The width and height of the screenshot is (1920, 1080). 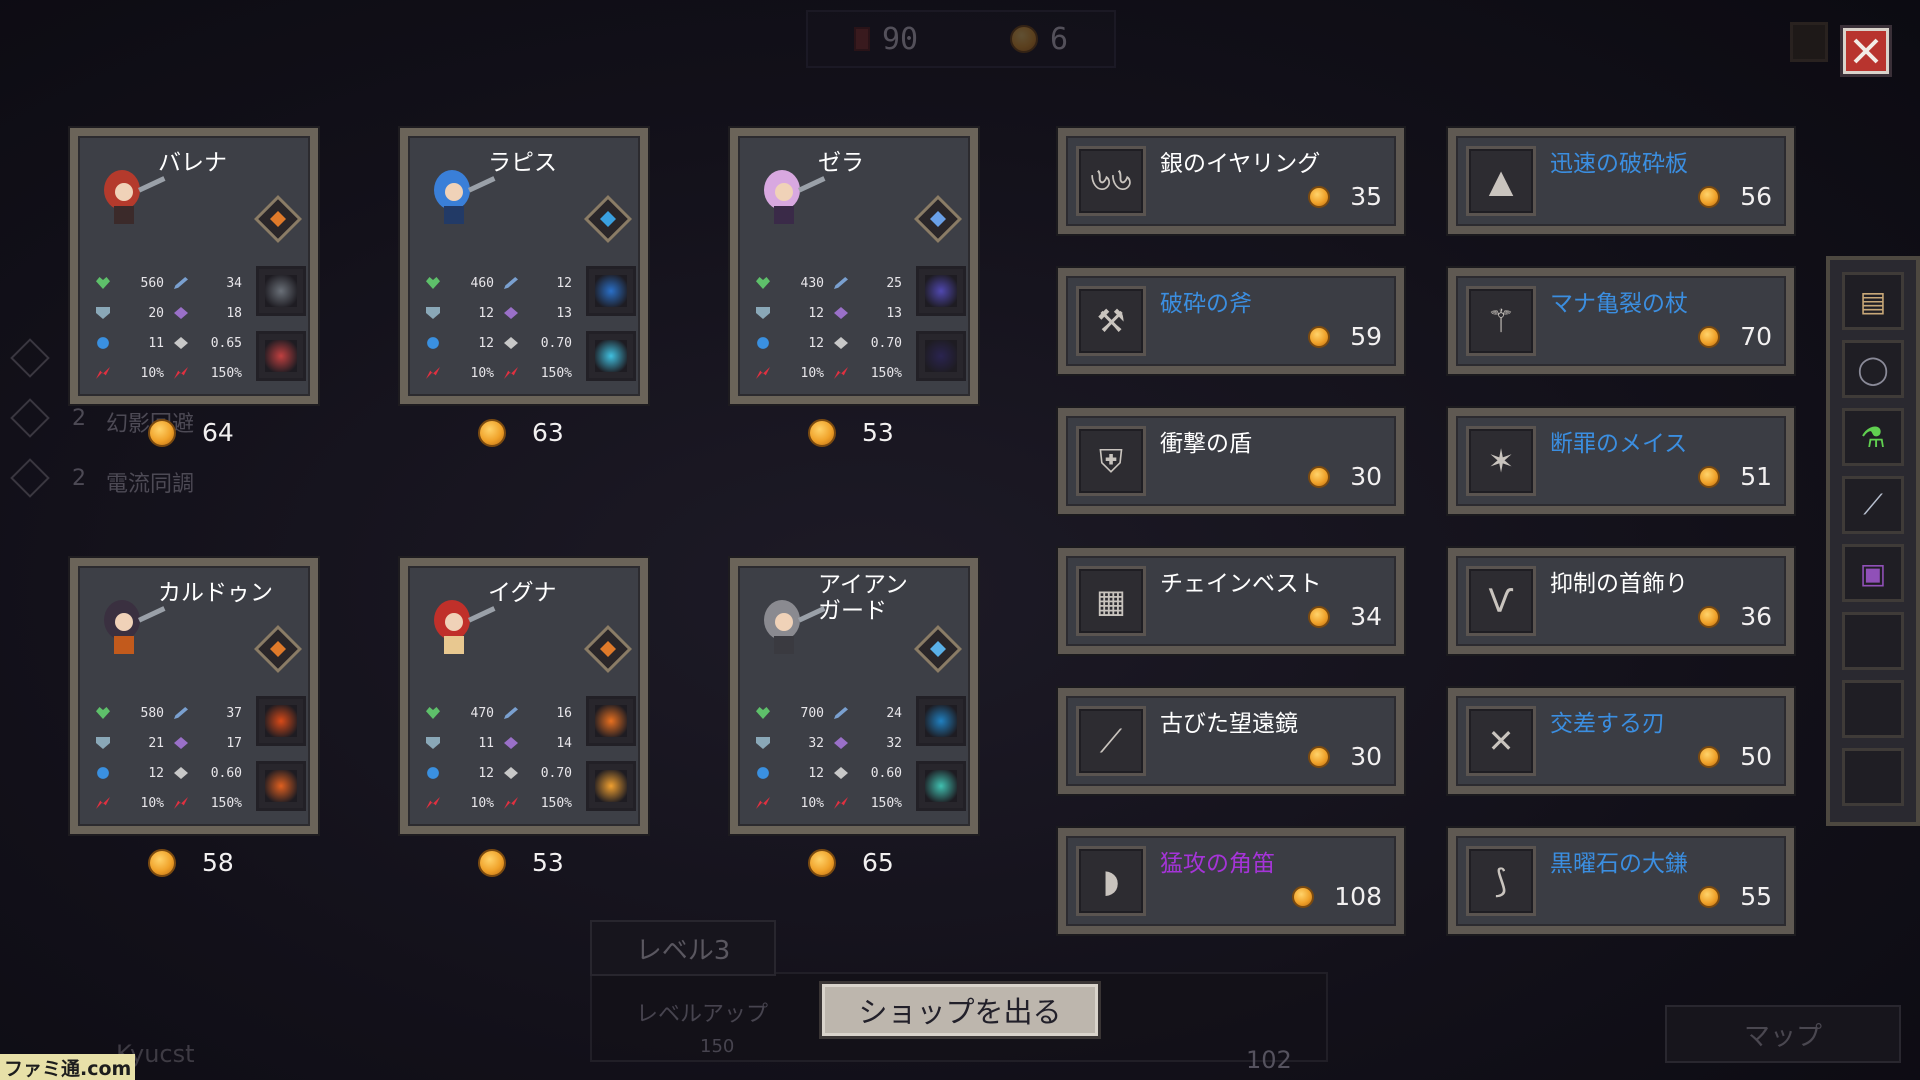 I want to click on vortex-skill-icon, so click(x=941, y=356).